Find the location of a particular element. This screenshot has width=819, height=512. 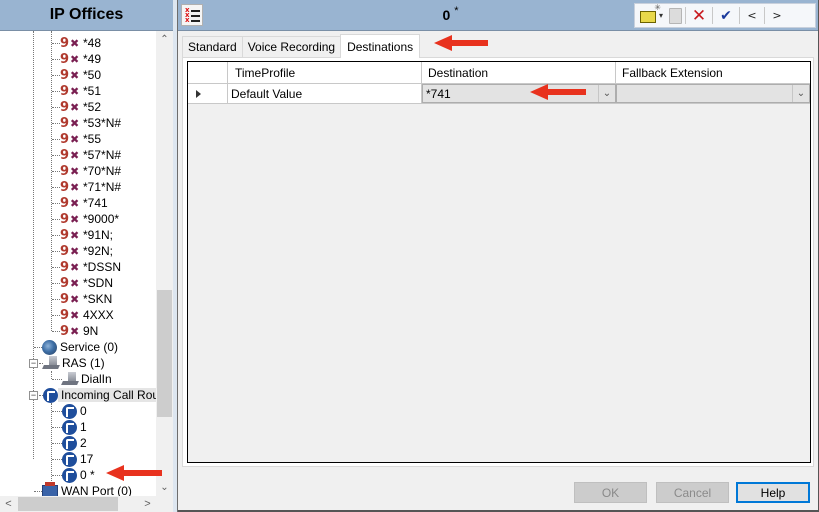

ok-button: OK is located at coordinates (610, 492).